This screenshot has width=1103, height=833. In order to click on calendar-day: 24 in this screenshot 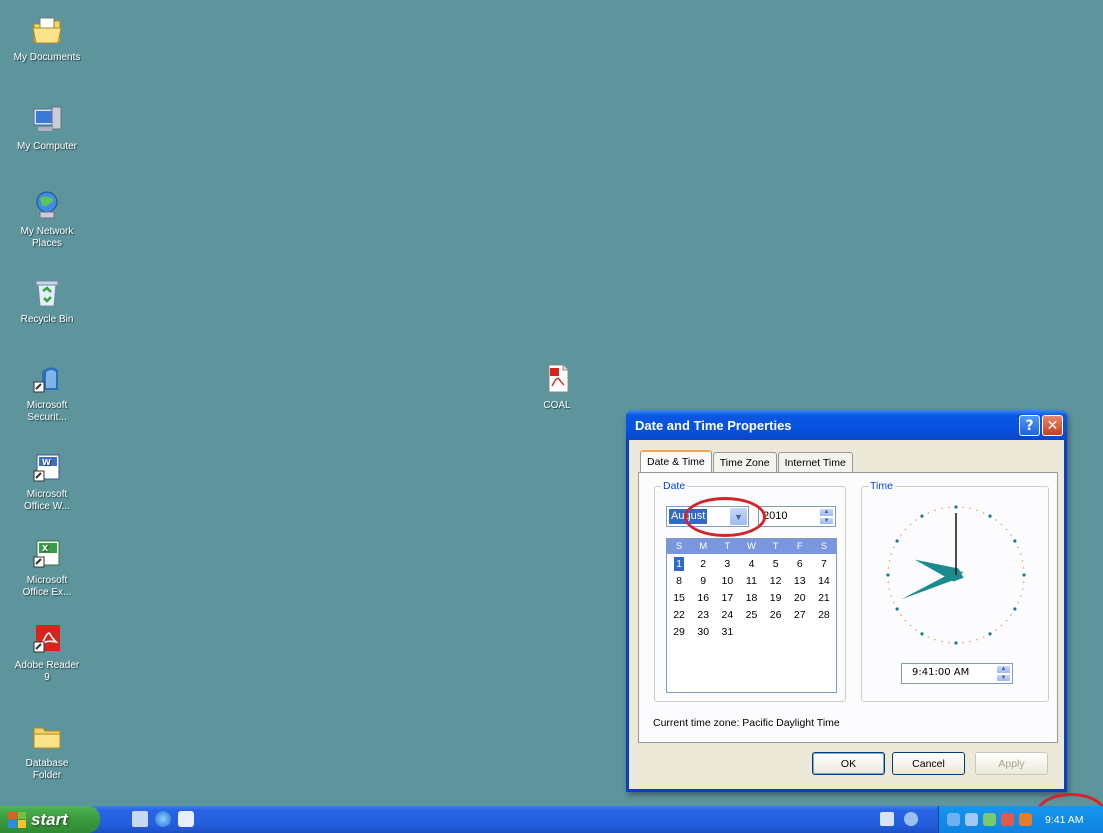, I will do `click(727, 615)`.